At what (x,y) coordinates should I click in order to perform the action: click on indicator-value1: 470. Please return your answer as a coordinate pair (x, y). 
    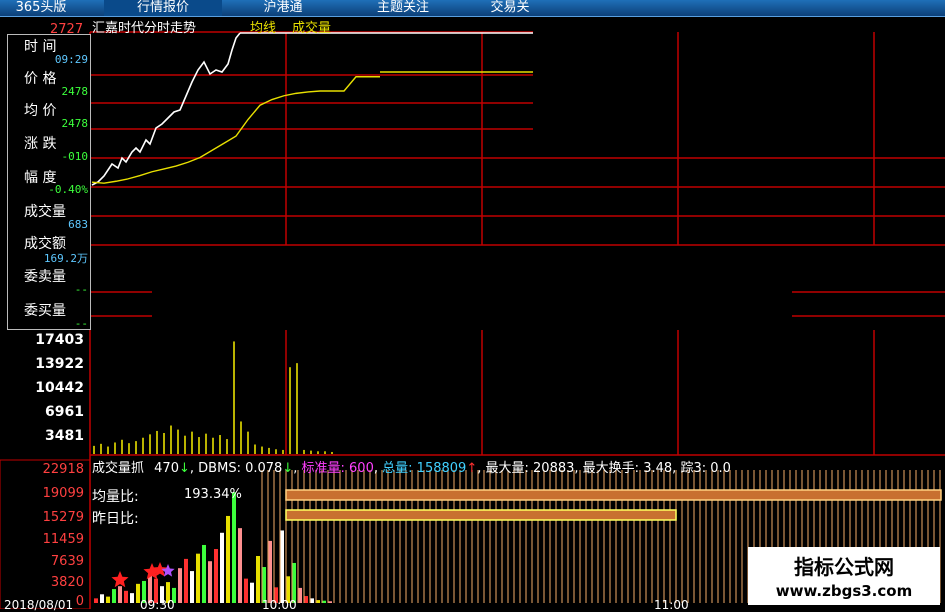
    Looking at the image, I should click on (166, 468).